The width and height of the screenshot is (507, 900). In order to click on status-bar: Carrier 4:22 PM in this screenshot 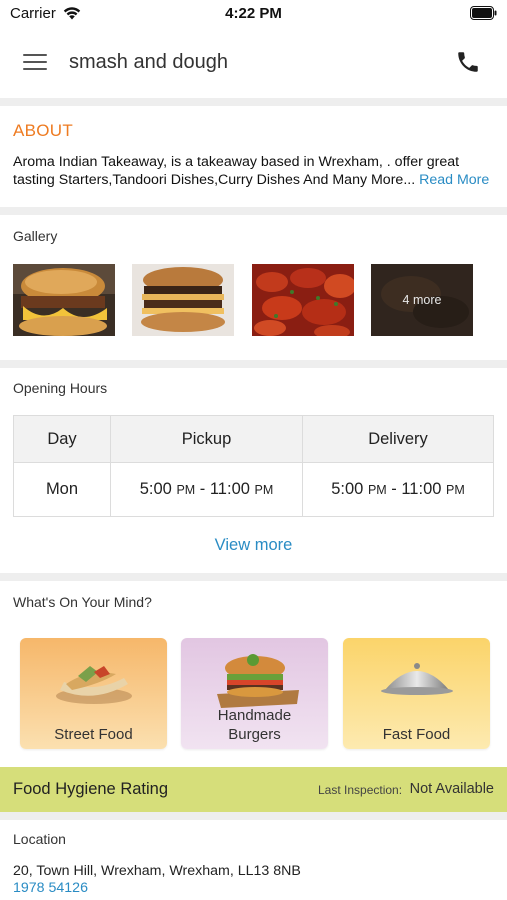, I will do `click(253, 15)`.